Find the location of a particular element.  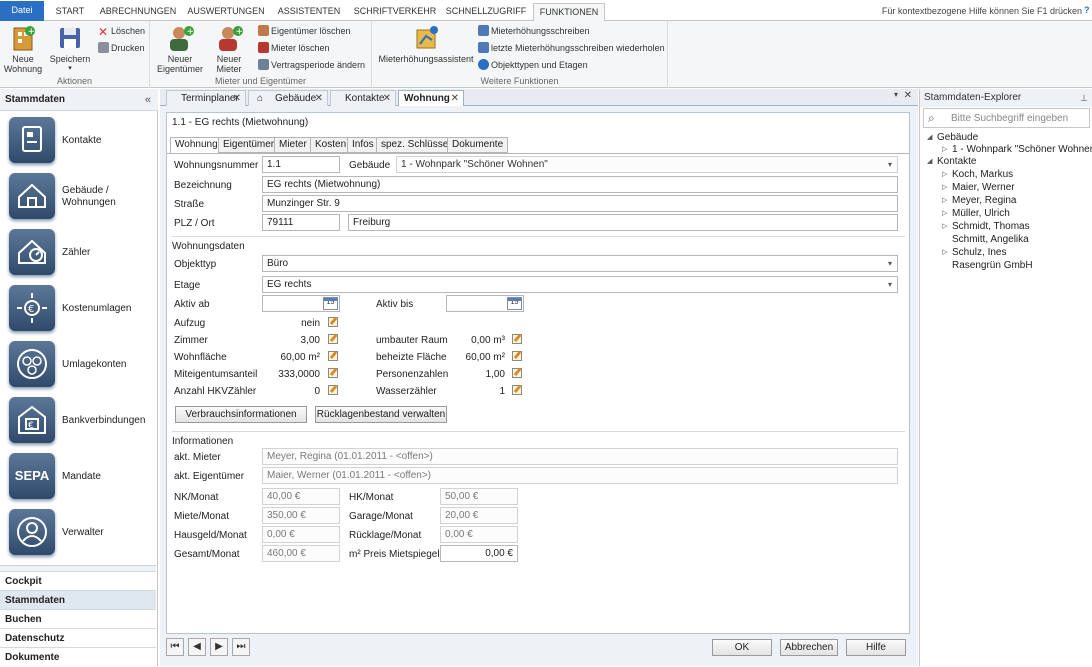

tab-infos: Infos is located at coordinates (363, 145).